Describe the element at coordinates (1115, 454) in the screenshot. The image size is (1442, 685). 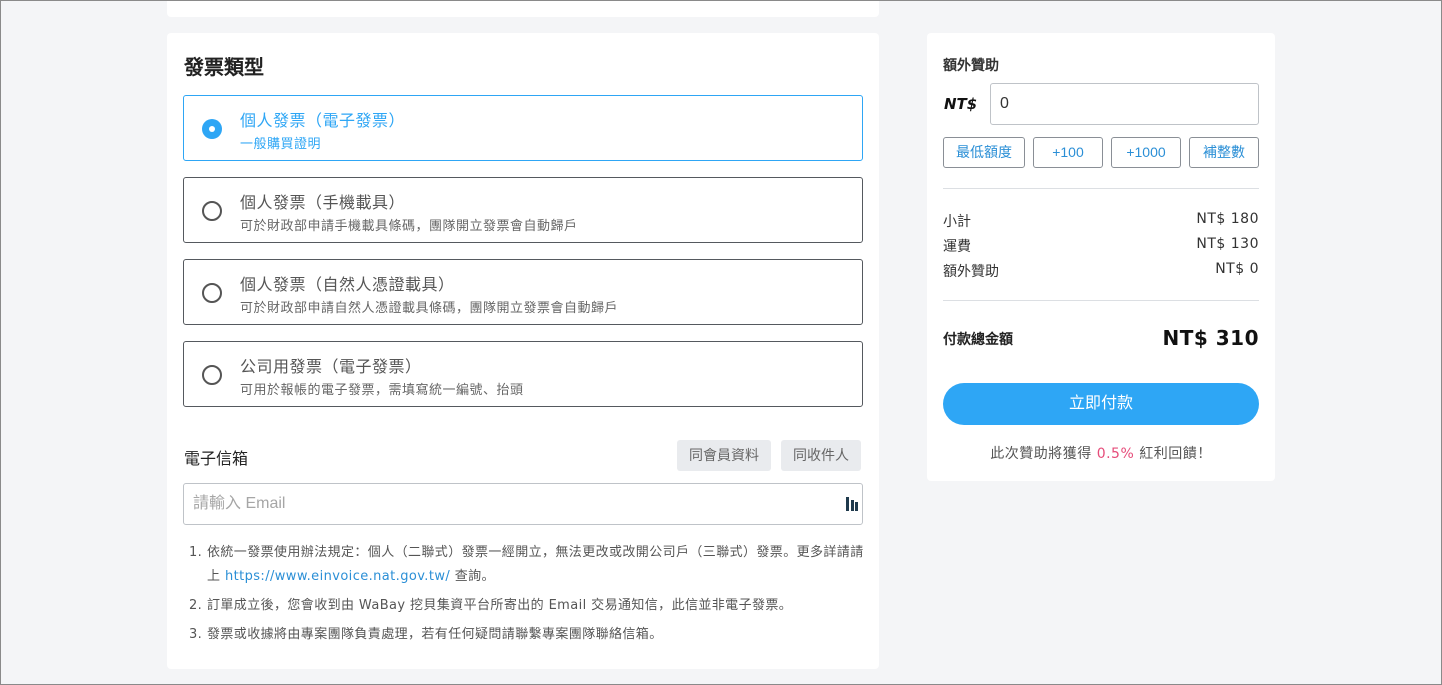
I see `bonus-percent: 0.5%` at that location.